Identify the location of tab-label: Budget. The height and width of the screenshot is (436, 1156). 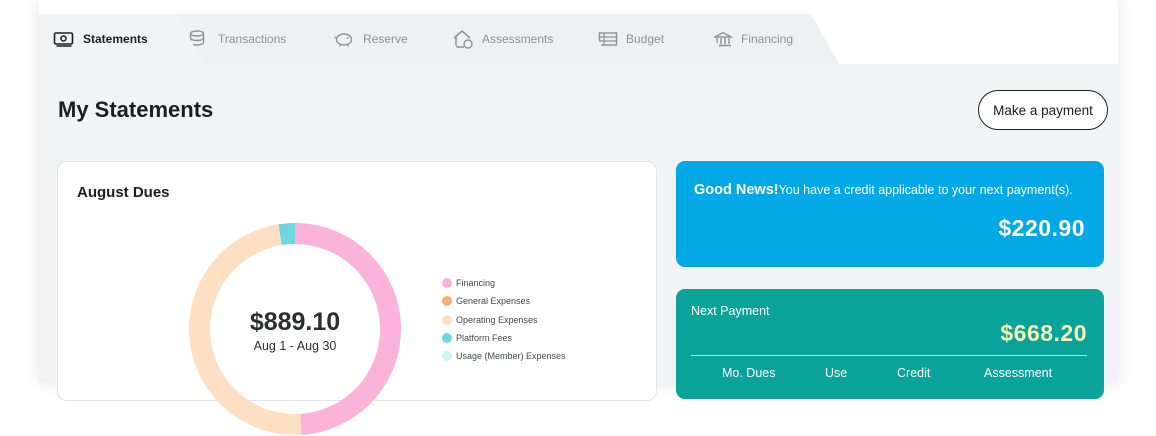
(645, 39).